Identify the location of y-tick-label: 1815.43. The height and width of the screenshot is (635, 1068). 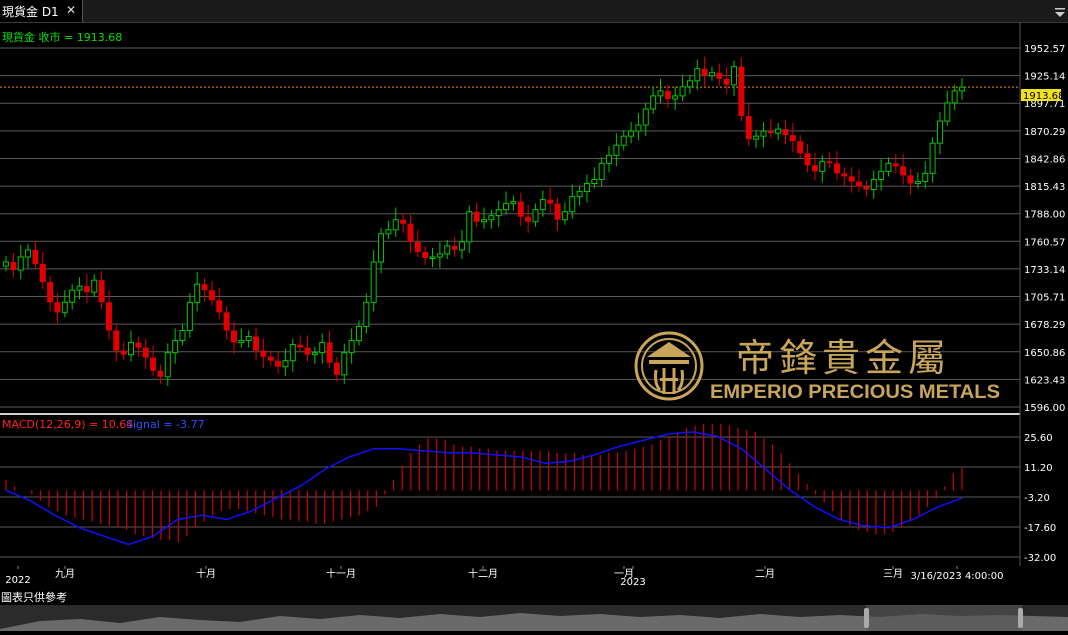
(1044, 187).